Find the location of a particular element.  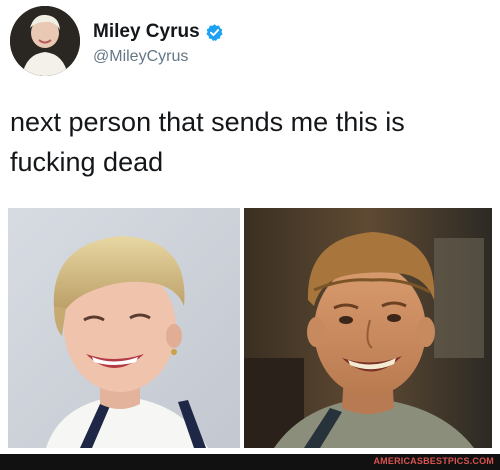

site-watermark: AMERICASBESTPICS.COM is located at coordinates (433, 461).